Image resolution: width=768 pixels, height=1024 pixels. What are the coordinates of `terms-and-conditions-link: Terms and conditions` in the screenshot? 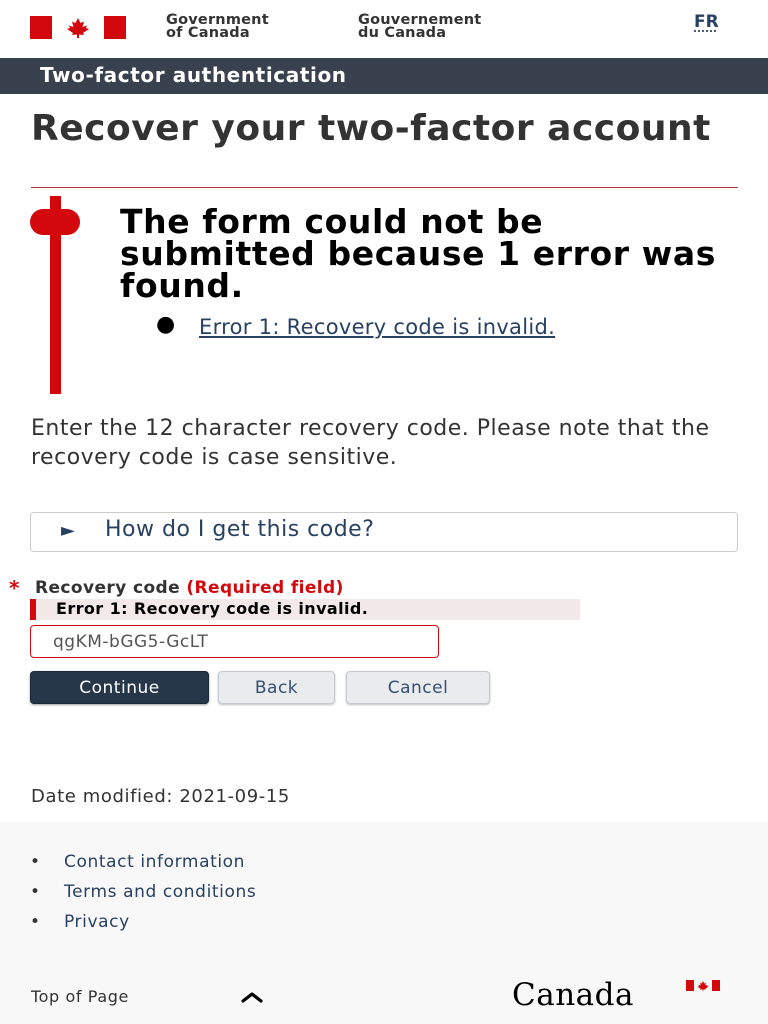 It's located at (160, 892).